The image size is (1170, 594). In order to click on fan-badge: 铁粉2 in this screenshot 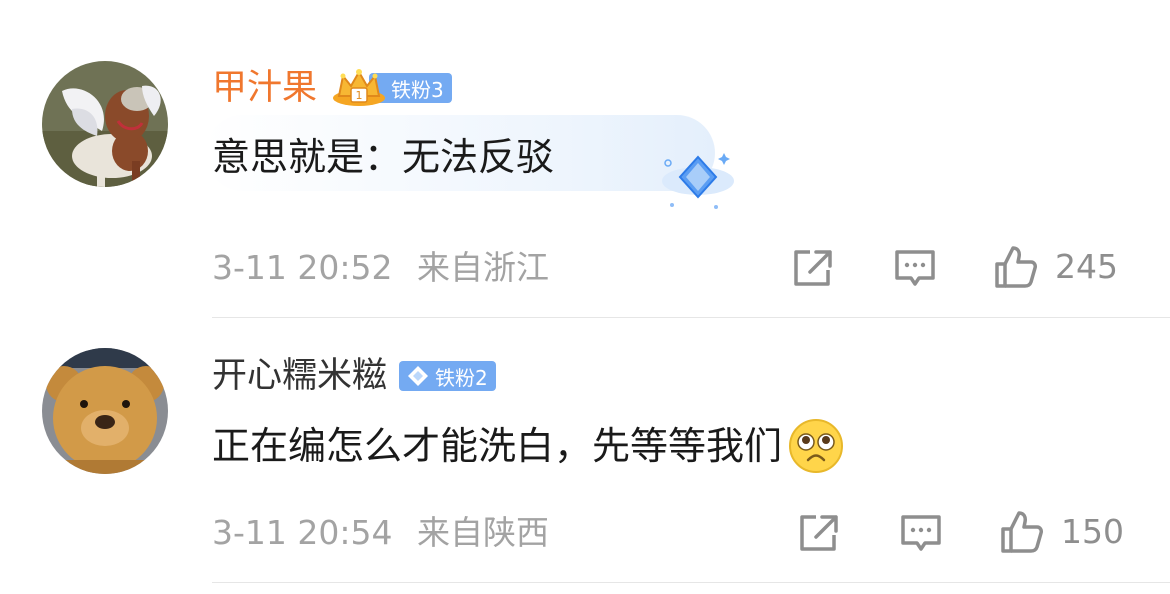, I will do `click(447, 376)`.